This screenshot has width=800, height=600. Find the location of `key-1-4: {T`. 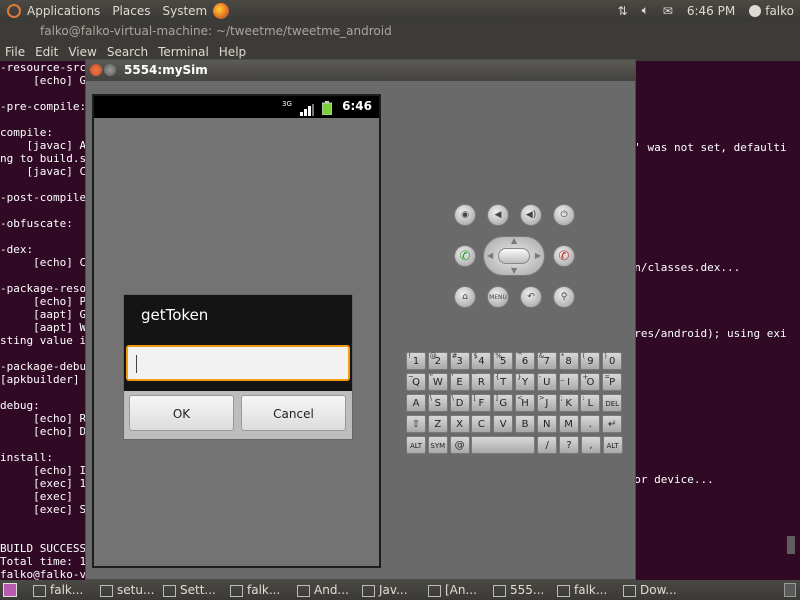

key-1-4: {T is located at coordinates (503, 382).